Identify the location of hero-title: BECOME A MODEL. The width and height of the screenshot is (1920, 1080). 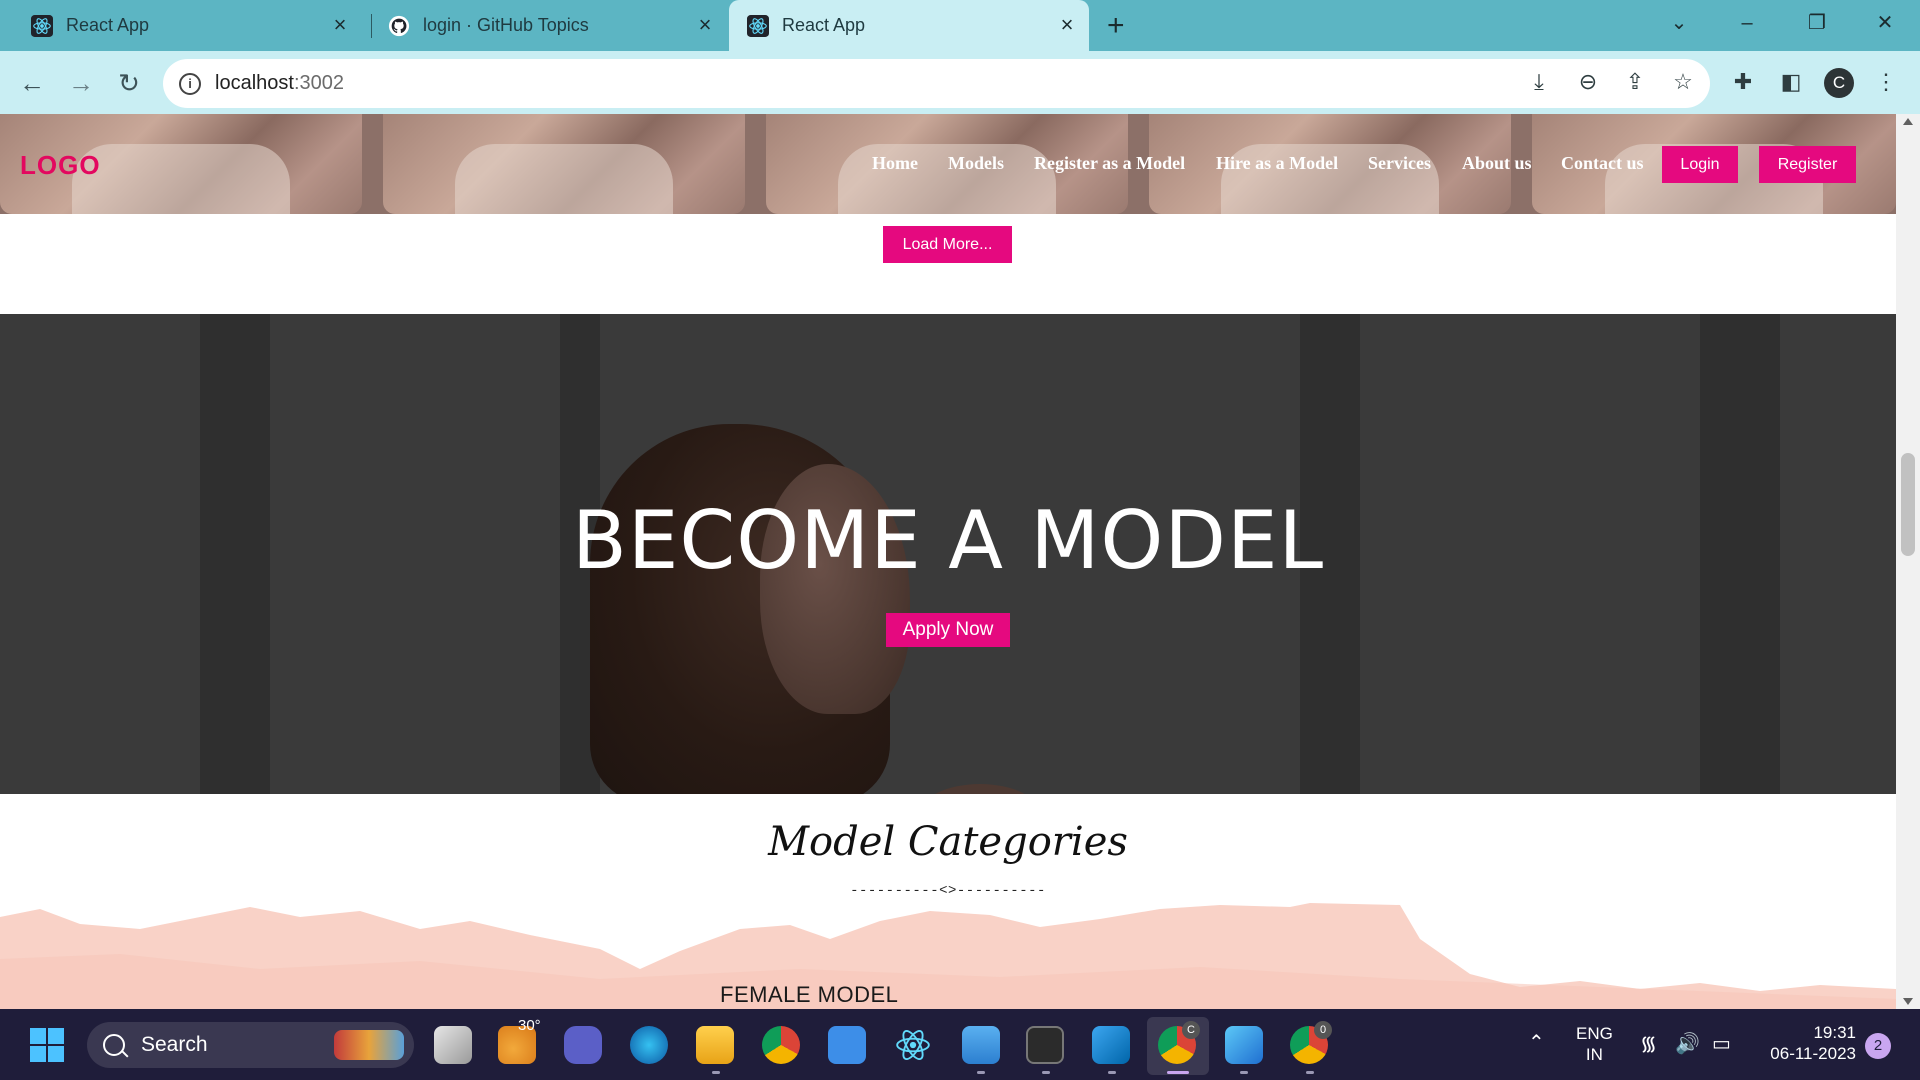
(948, 540).